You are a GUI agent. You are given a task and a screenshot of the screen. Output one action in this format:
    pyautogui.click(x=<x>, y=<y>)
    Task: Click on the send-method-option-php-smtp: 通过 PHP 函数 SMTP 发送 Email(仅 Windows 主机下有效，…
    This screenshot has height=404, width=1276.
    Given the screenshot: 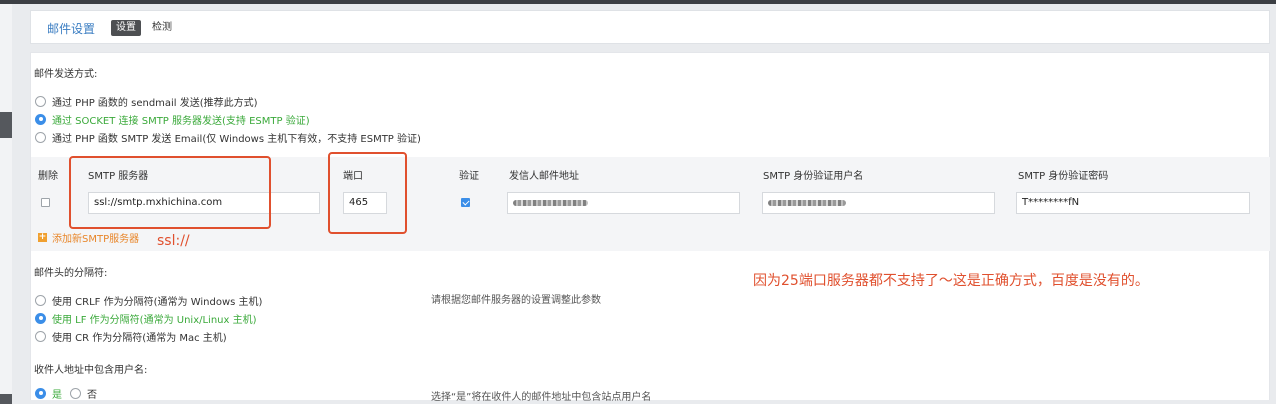 What is the action you would take?
    pyautogui.click(x=228, y=137)
    